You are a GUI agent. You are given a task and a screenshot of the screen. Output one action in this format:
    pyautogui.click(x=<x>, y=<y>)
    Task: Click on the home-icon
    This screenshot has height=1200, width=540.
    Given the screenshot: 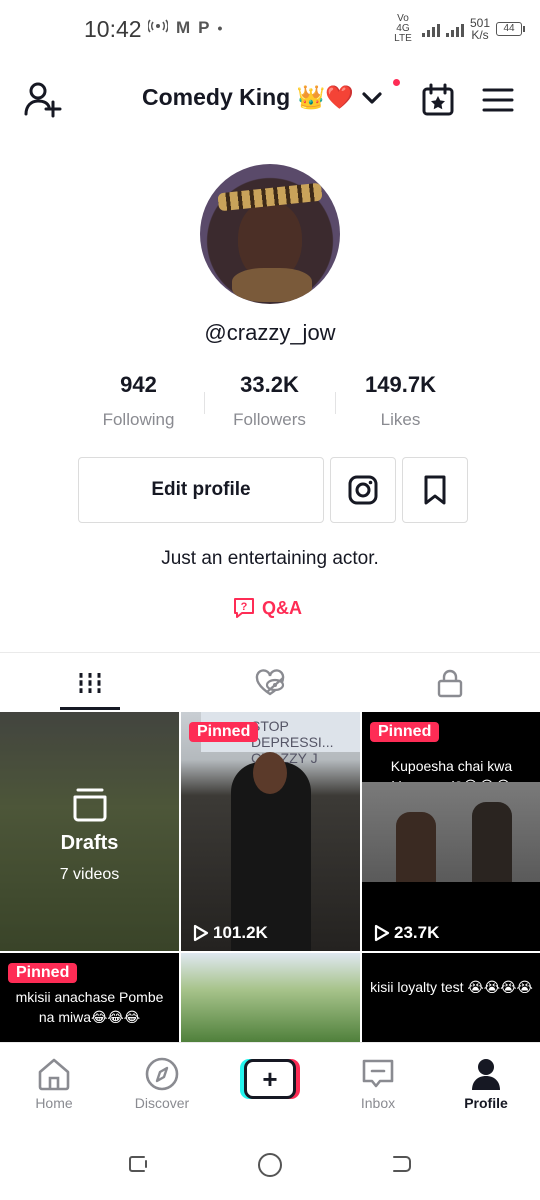 What is the action you would take?
    pyautogui.click(x=54, y=1074)
    